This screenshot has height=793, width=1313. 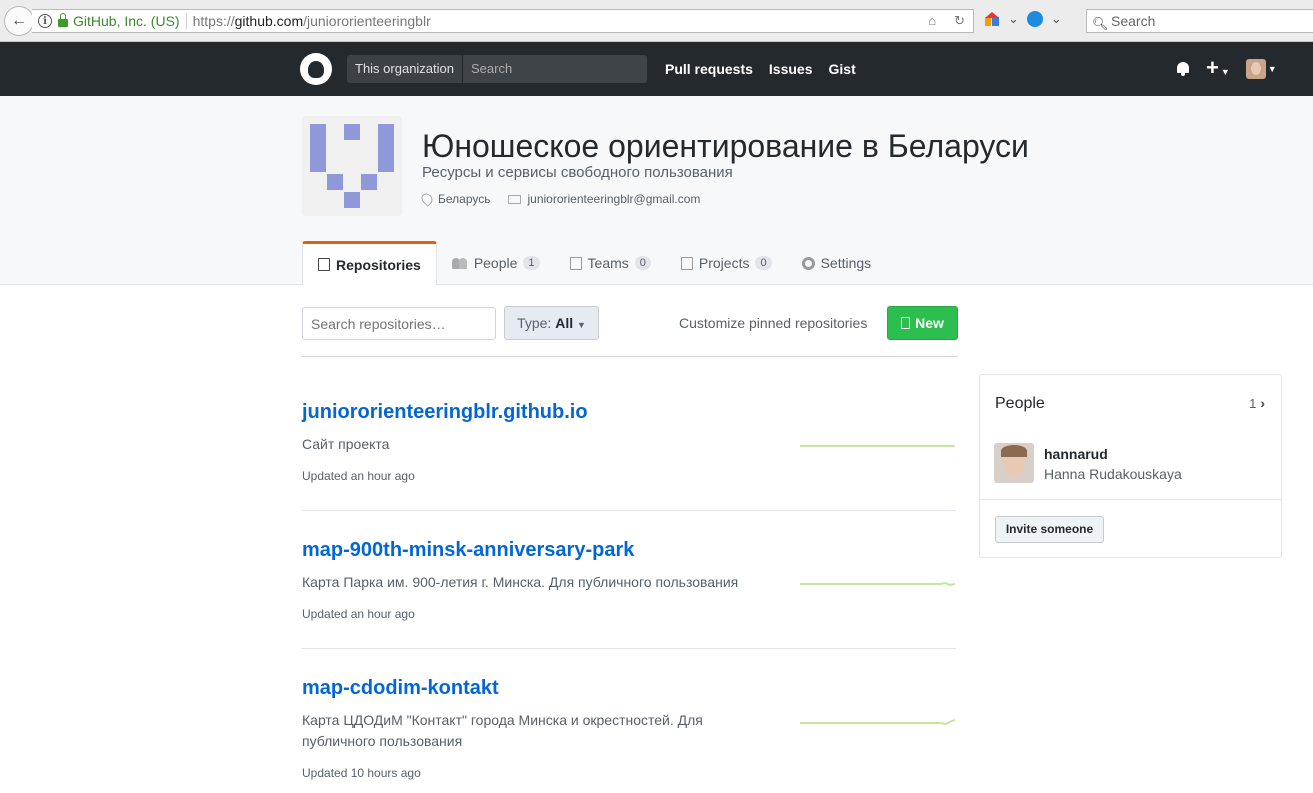 What do you see at coordinates (1049, 529) in the screenshot?
I see `invite-someone-button: Invite someone` at bounding box center [1049, 529].